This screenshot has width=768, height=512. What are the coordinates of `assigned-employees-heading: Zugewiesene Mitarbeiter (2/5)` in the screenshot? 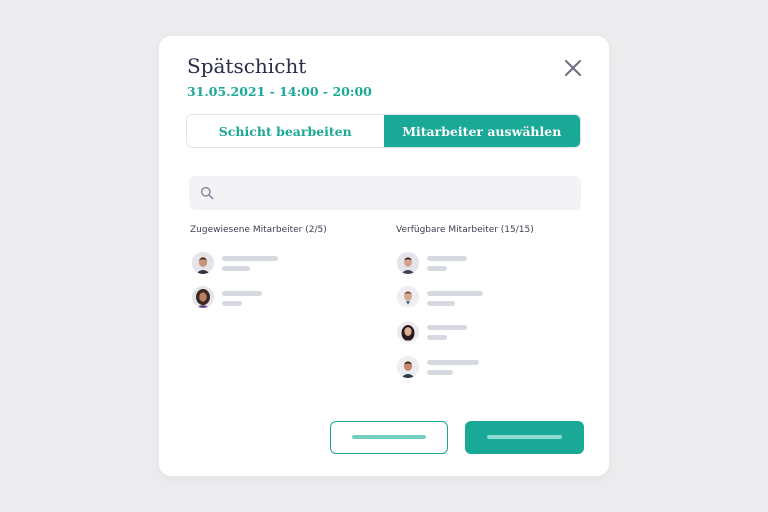 It's located at (258, 230).